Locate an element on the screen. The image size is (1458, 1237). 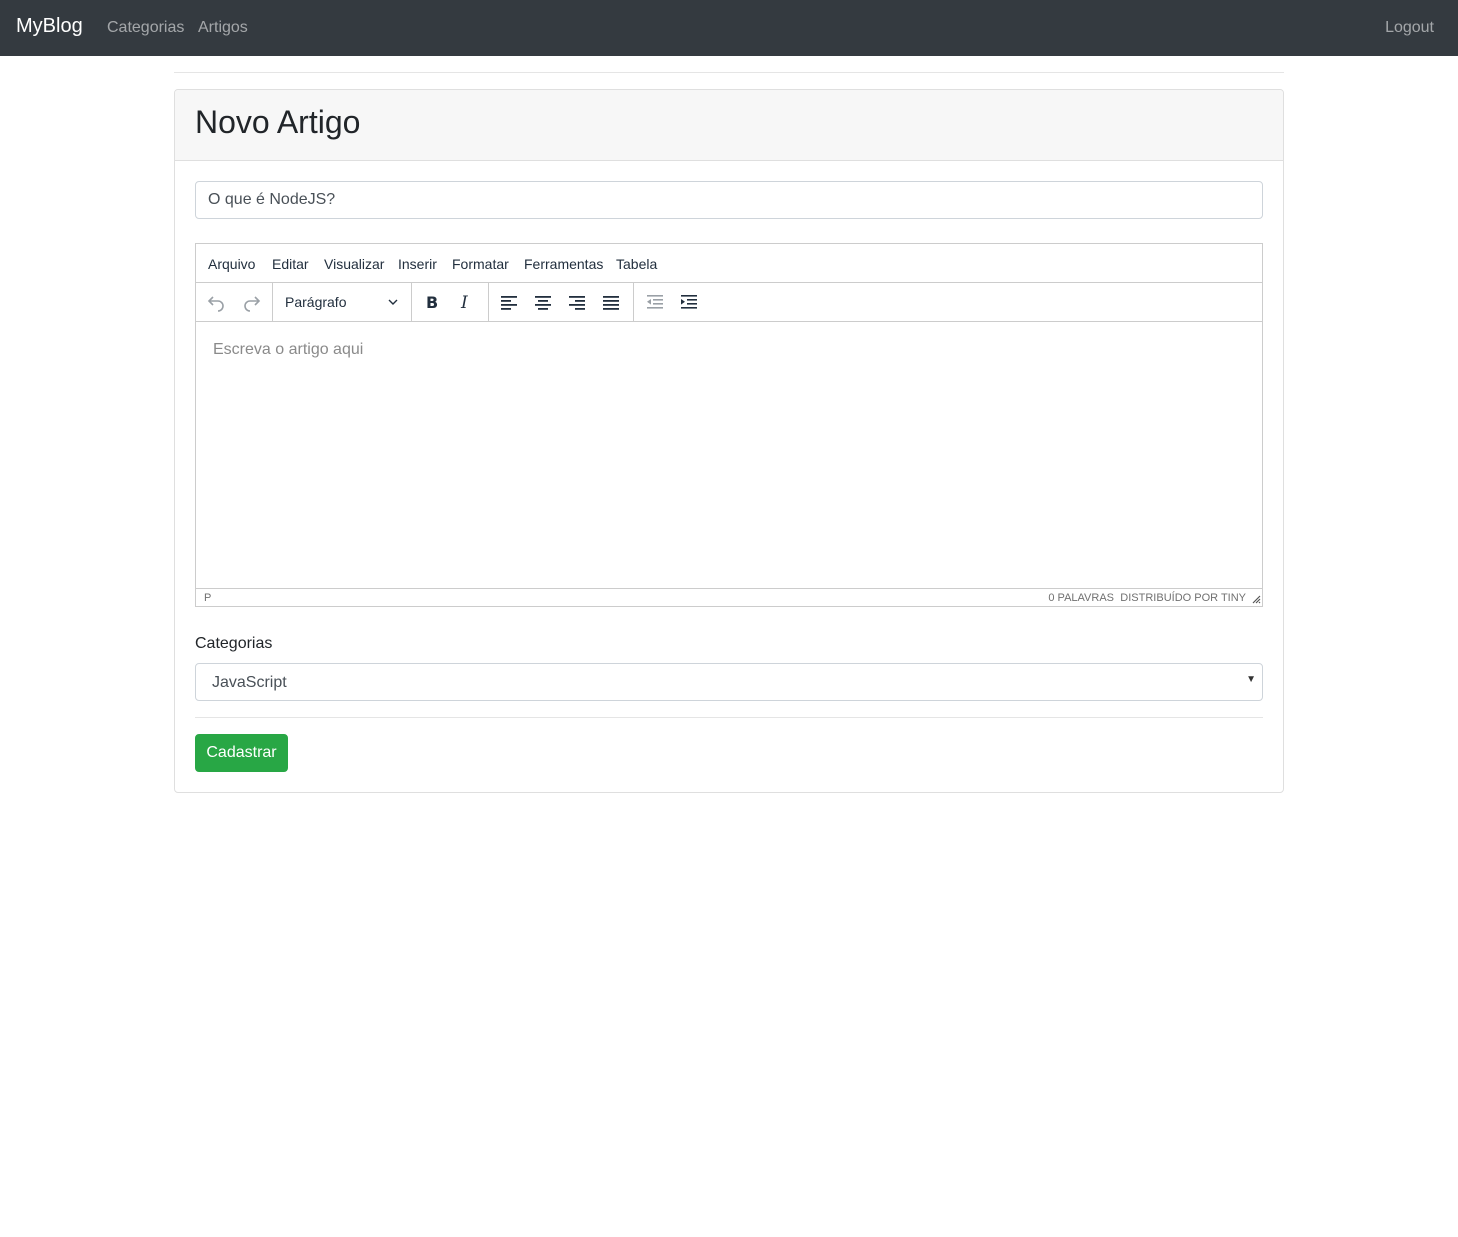
article-title-input is located at coordinates (729, 200).